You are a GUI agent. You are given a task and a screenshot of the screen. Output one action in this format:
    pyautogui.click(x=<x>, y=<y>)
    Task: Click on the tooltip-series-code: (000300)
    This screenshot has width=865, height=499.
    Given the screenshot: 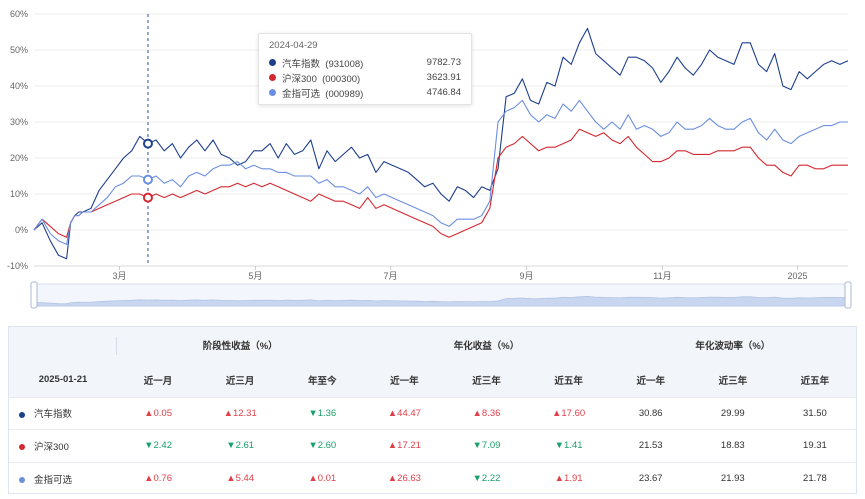 What is the action you would take?
    pyautogui.click(x=341, y=79)
    